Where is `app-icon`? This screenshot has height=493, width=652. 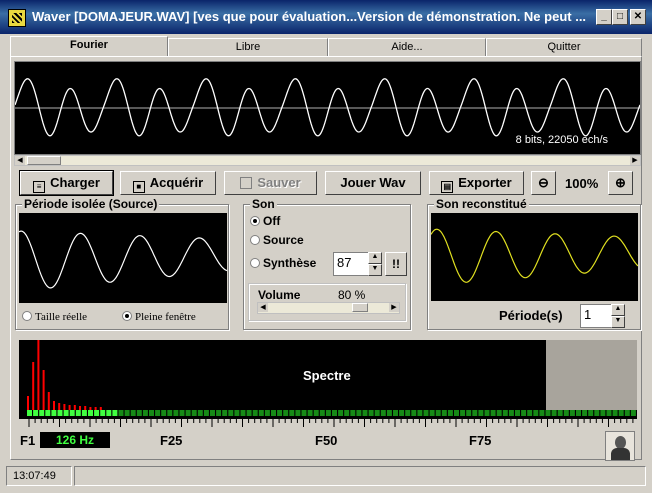 app-icon is located at coordinates (17, 18).